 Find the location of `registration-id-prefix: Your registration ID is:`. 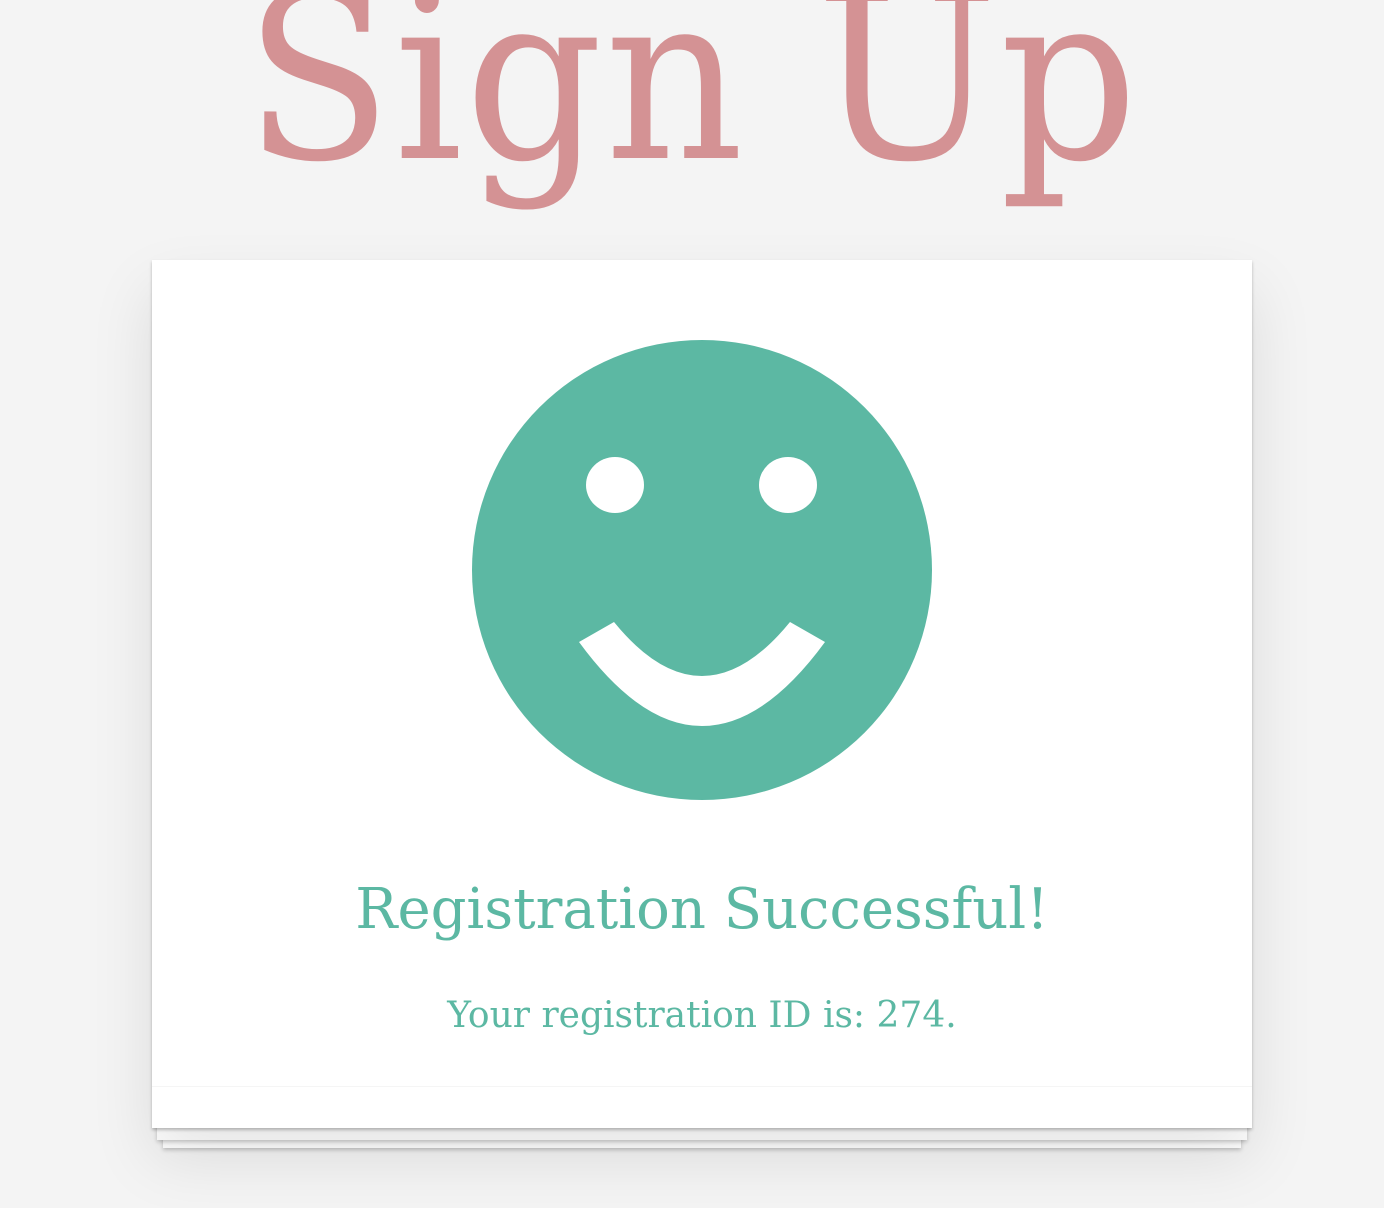

registration-id-prefix: Your registration ID is: is located at coordinates (662, 1015).